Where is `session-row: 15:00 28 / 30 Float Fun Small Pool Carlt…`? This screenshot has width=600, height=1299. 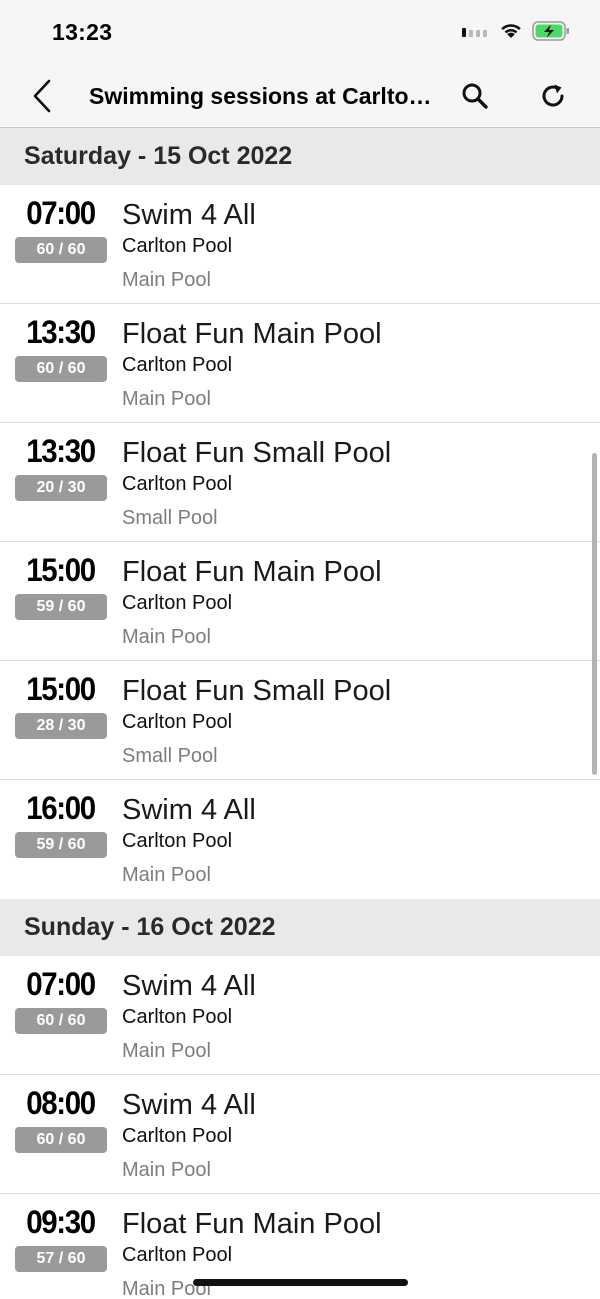 session-row: 15:00 28 / 30 Float Fun Small Pool Carlt… is located at coordinates (300, 720).